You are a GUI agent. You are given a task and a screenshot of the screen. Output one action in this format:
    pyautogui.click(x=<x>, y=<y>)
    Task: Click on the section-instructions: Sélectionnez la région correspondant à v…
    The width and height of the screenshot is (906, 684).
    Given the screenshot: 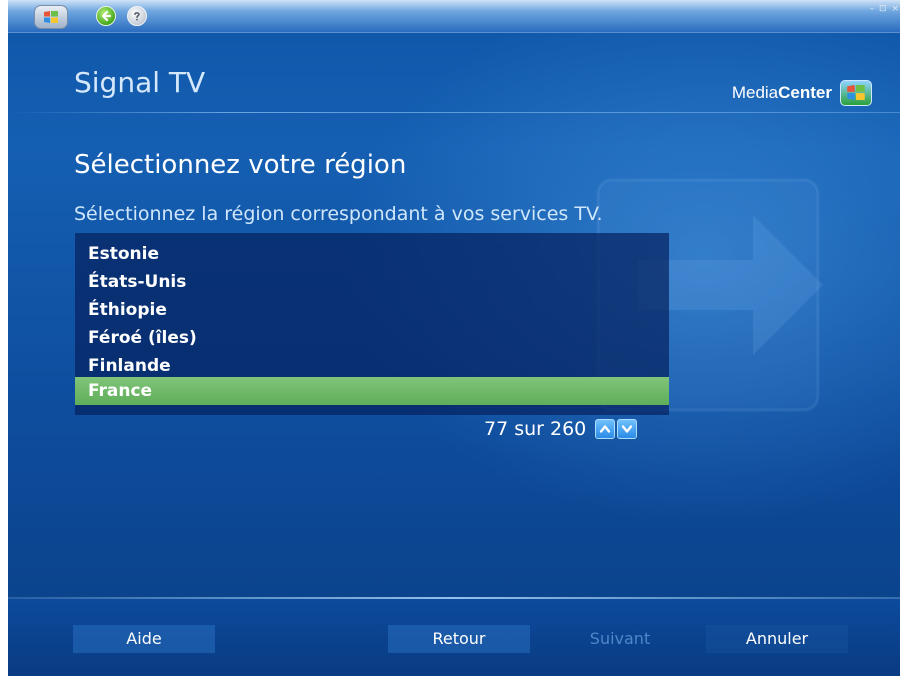 What is the action you would take?
    pyautogui.click(x=338, y=214)
    